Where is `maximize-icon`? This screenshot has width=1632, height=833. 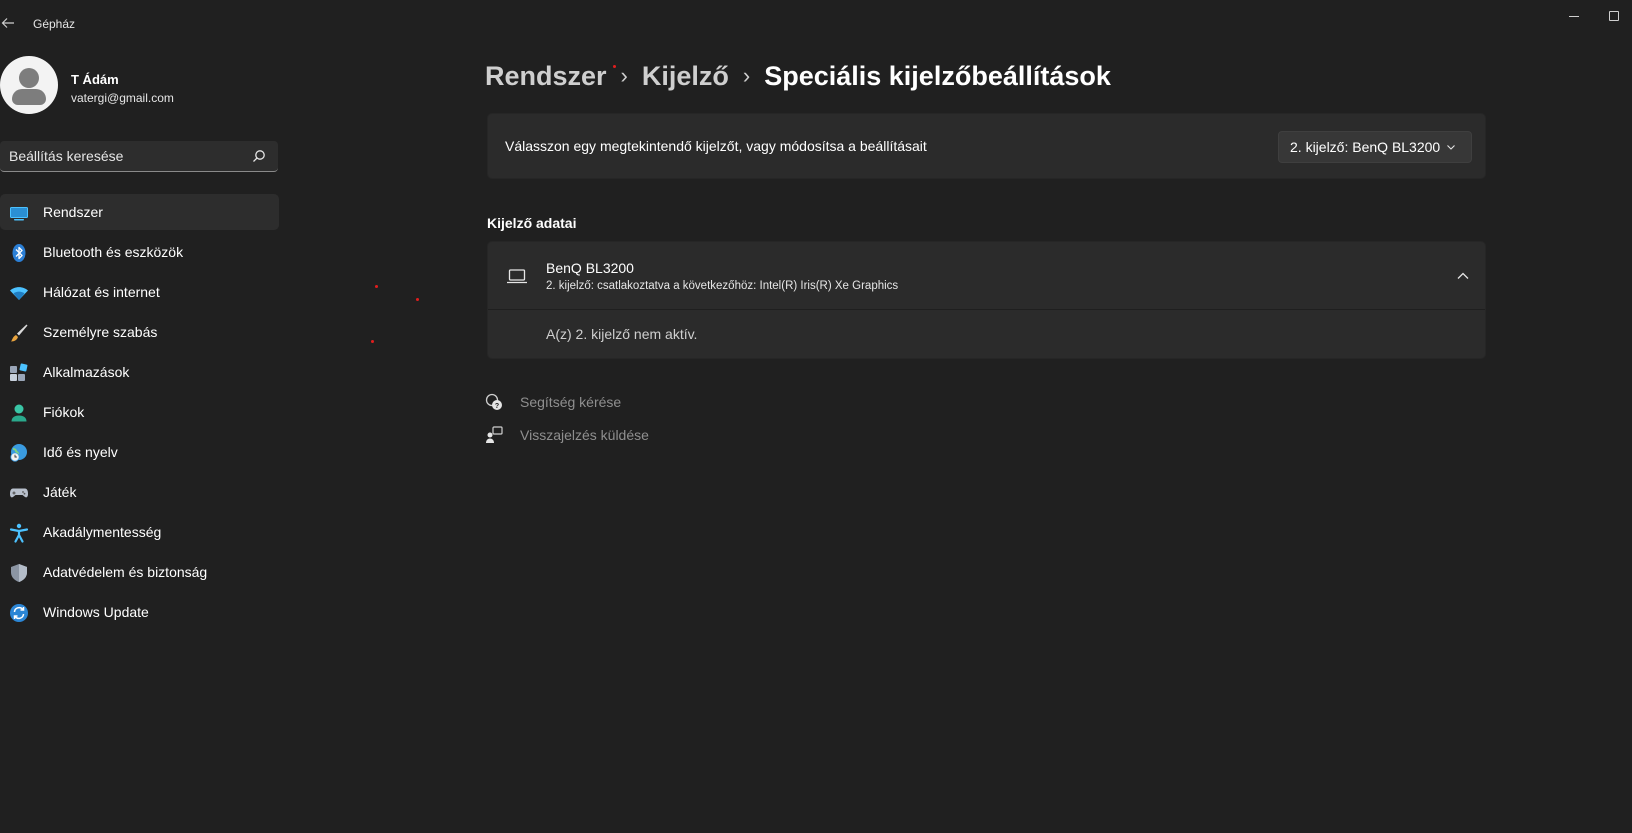 maximize-icon is located at coordinates (1614, 16).